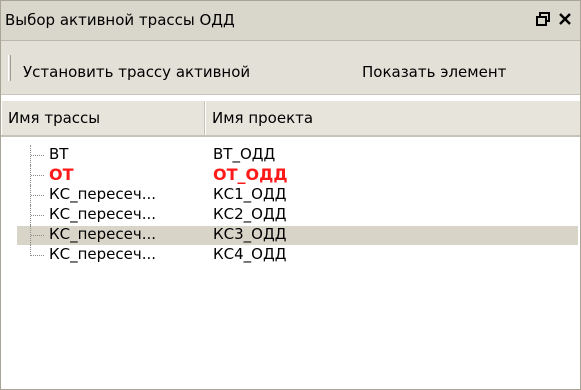 The height and width of the screenshot is (390, 581). What do you see at coordinates (290, 155) in the screenshot?
I see `table-row: ВТ ВТ_ОДД` at bounding box center [290, 155].